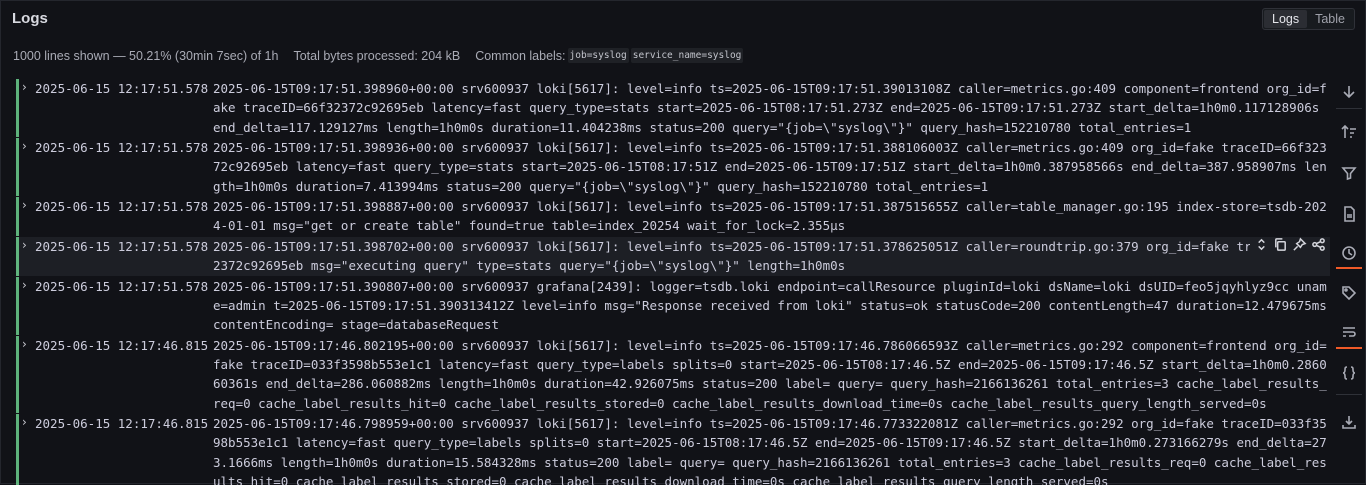 The image size is (1366, 485). Describe the element at coordinates (1290, 247) in the screenshot. I see `row-actions` at that location.